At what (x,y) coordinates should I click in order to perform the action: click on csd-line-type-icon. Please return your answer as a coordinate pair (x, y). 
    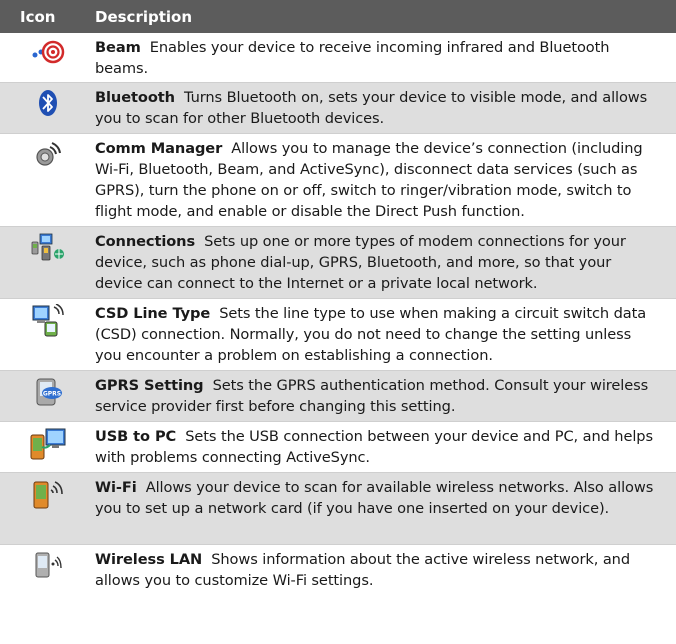
    Looking at the image, I should click on (48, 321).